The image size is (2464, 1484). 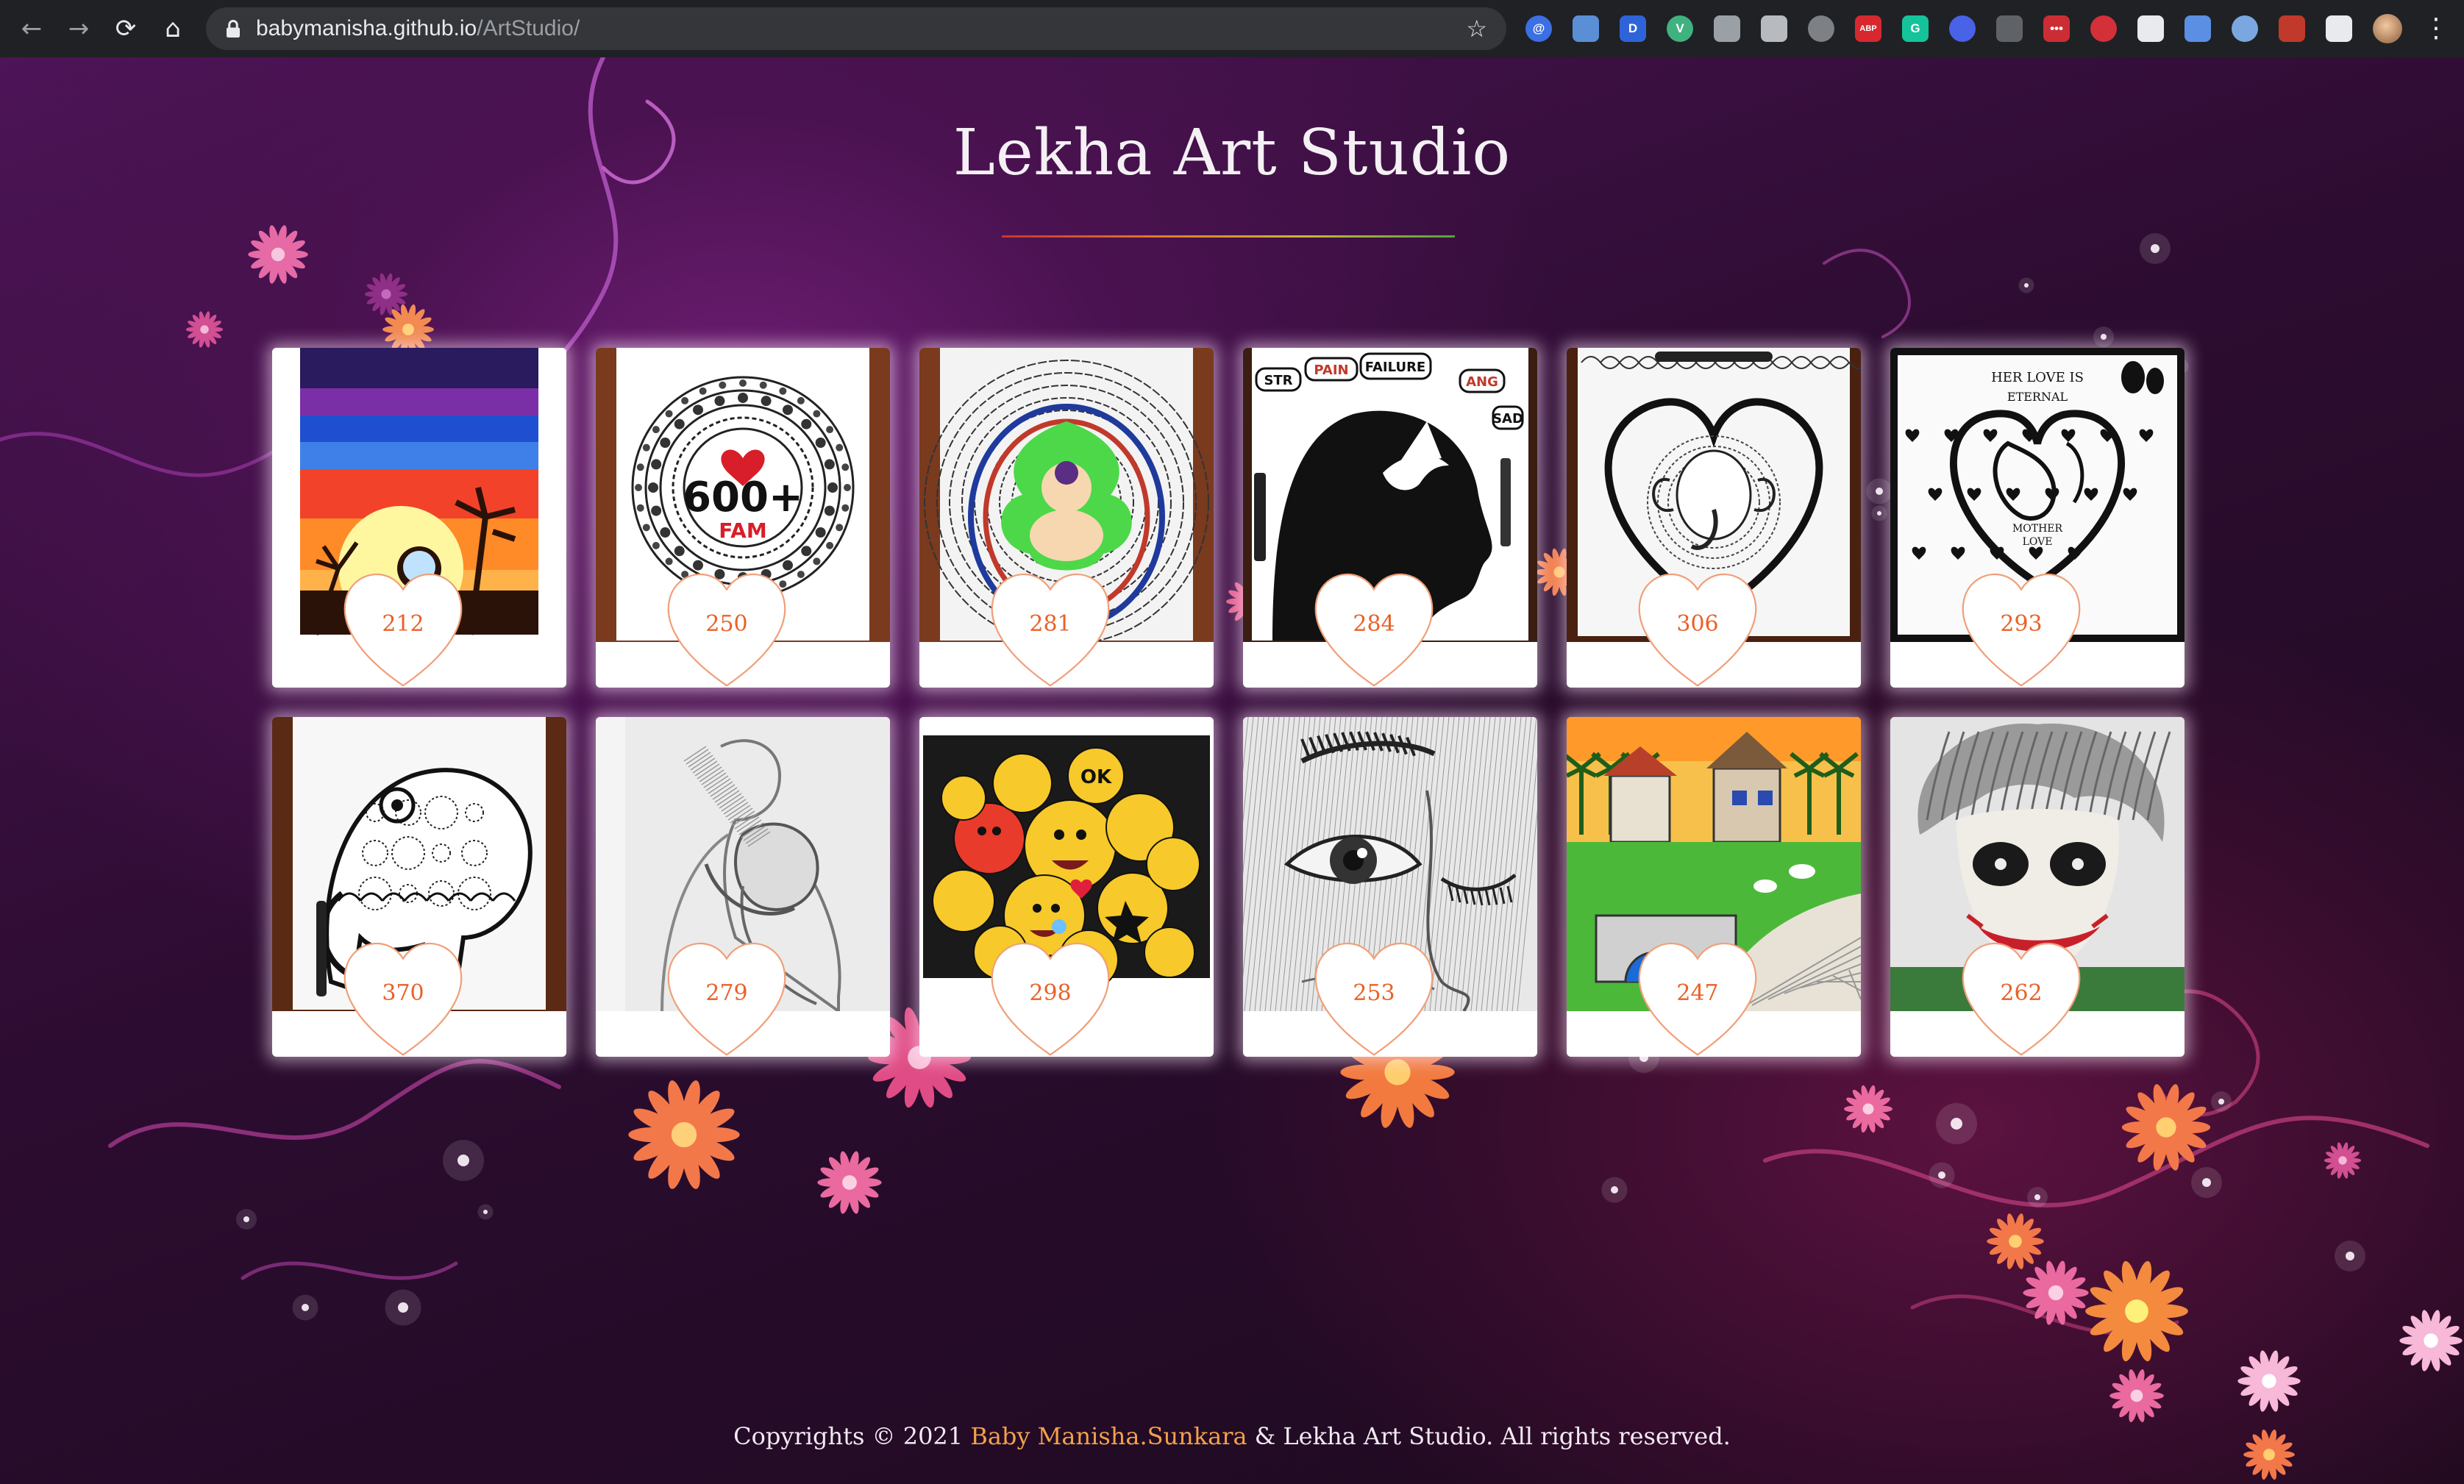 I want to click on like-count: 247, so click(x=1697, y=993).